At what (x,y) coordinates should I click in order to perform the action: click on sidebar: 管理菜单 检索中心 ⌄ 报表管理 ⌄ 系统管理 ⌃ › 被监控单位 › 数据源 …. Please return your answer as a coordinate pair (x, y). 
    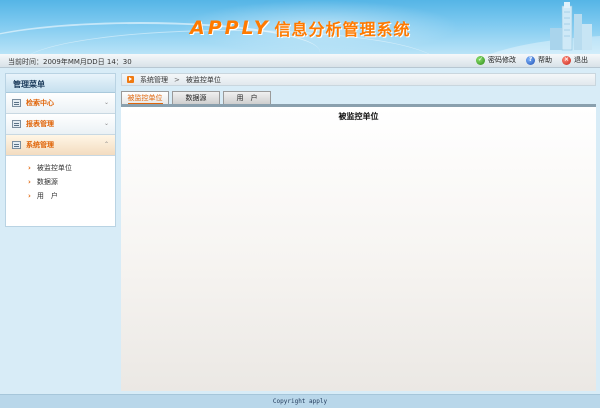
    Looking at the image, I should click on (60, 150).